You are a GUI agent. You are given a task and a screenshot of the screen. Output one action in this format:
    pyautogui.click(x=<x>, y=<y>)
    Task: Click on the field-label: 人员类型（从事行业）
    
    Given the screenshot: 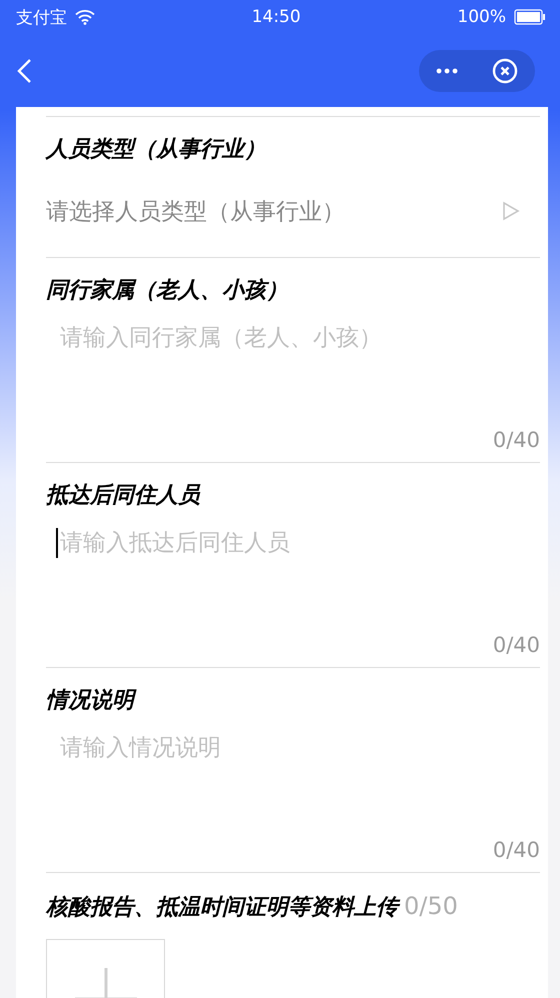 What is the action you would take?
    pyautogui.click(x=156, y=150)
    